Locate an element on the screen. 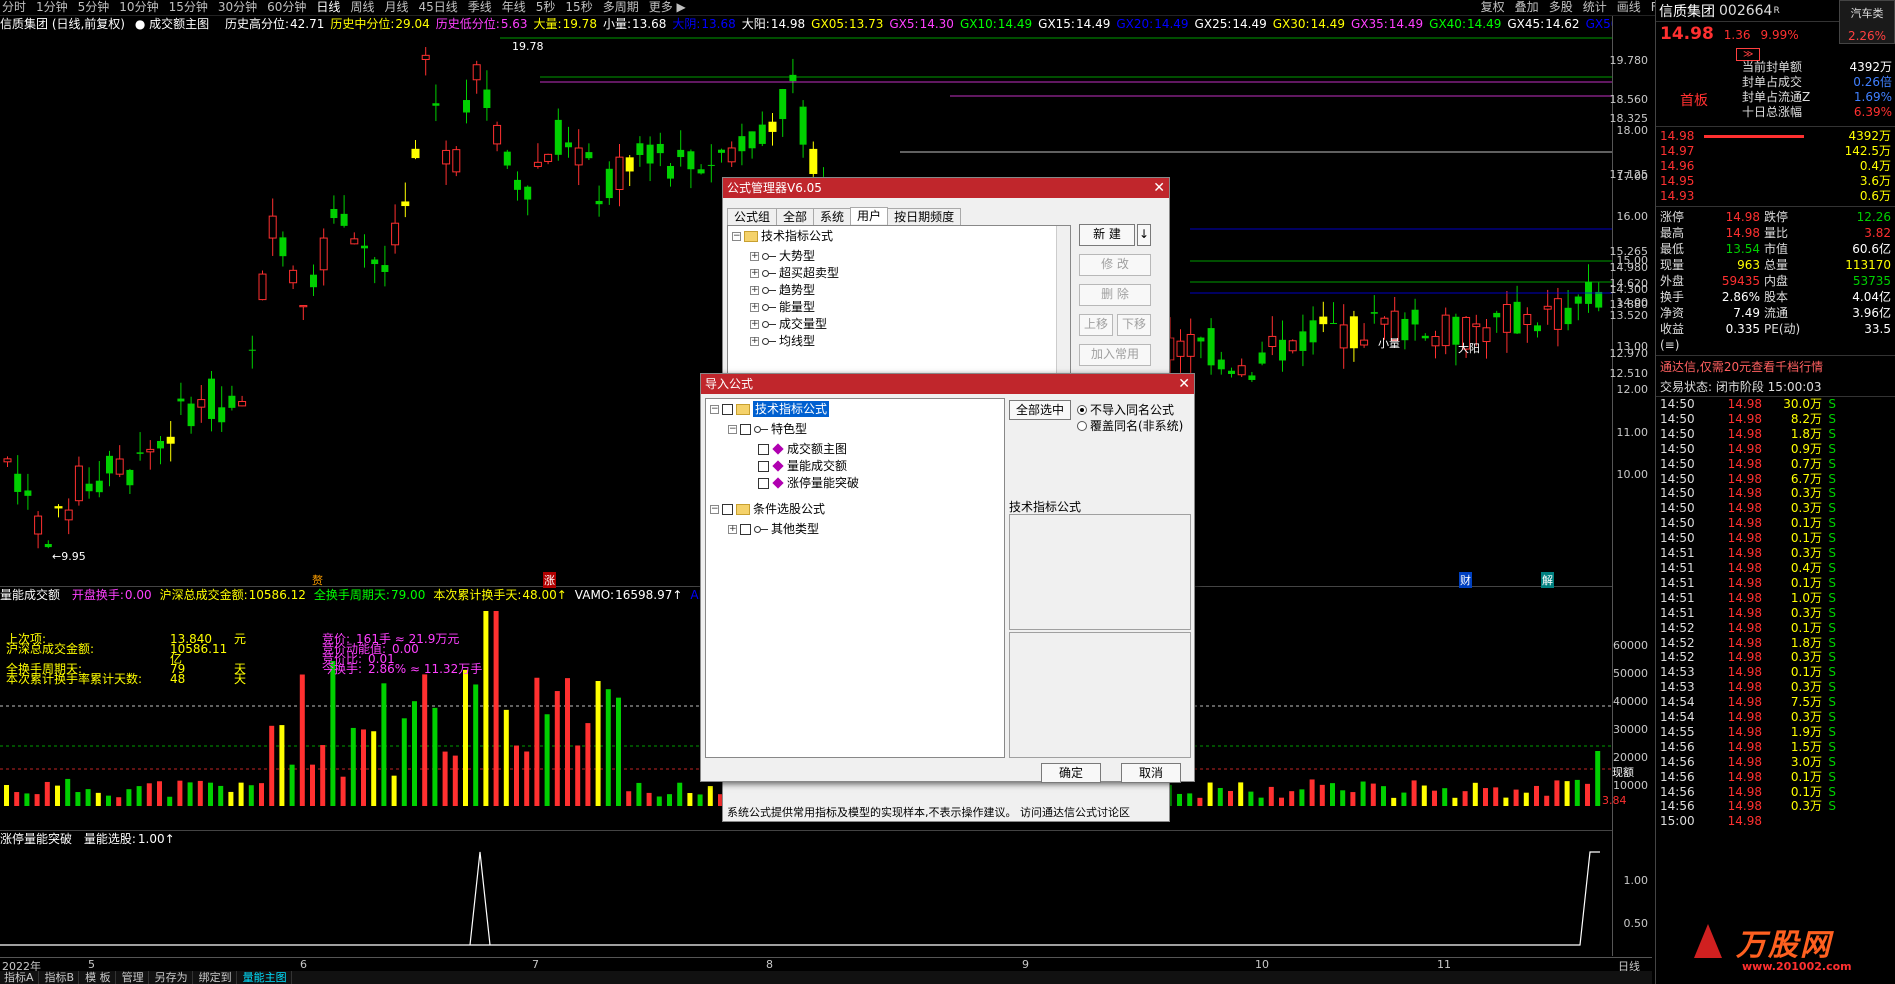  bottom-tab: 管理 is located at coordinates (133, 977).